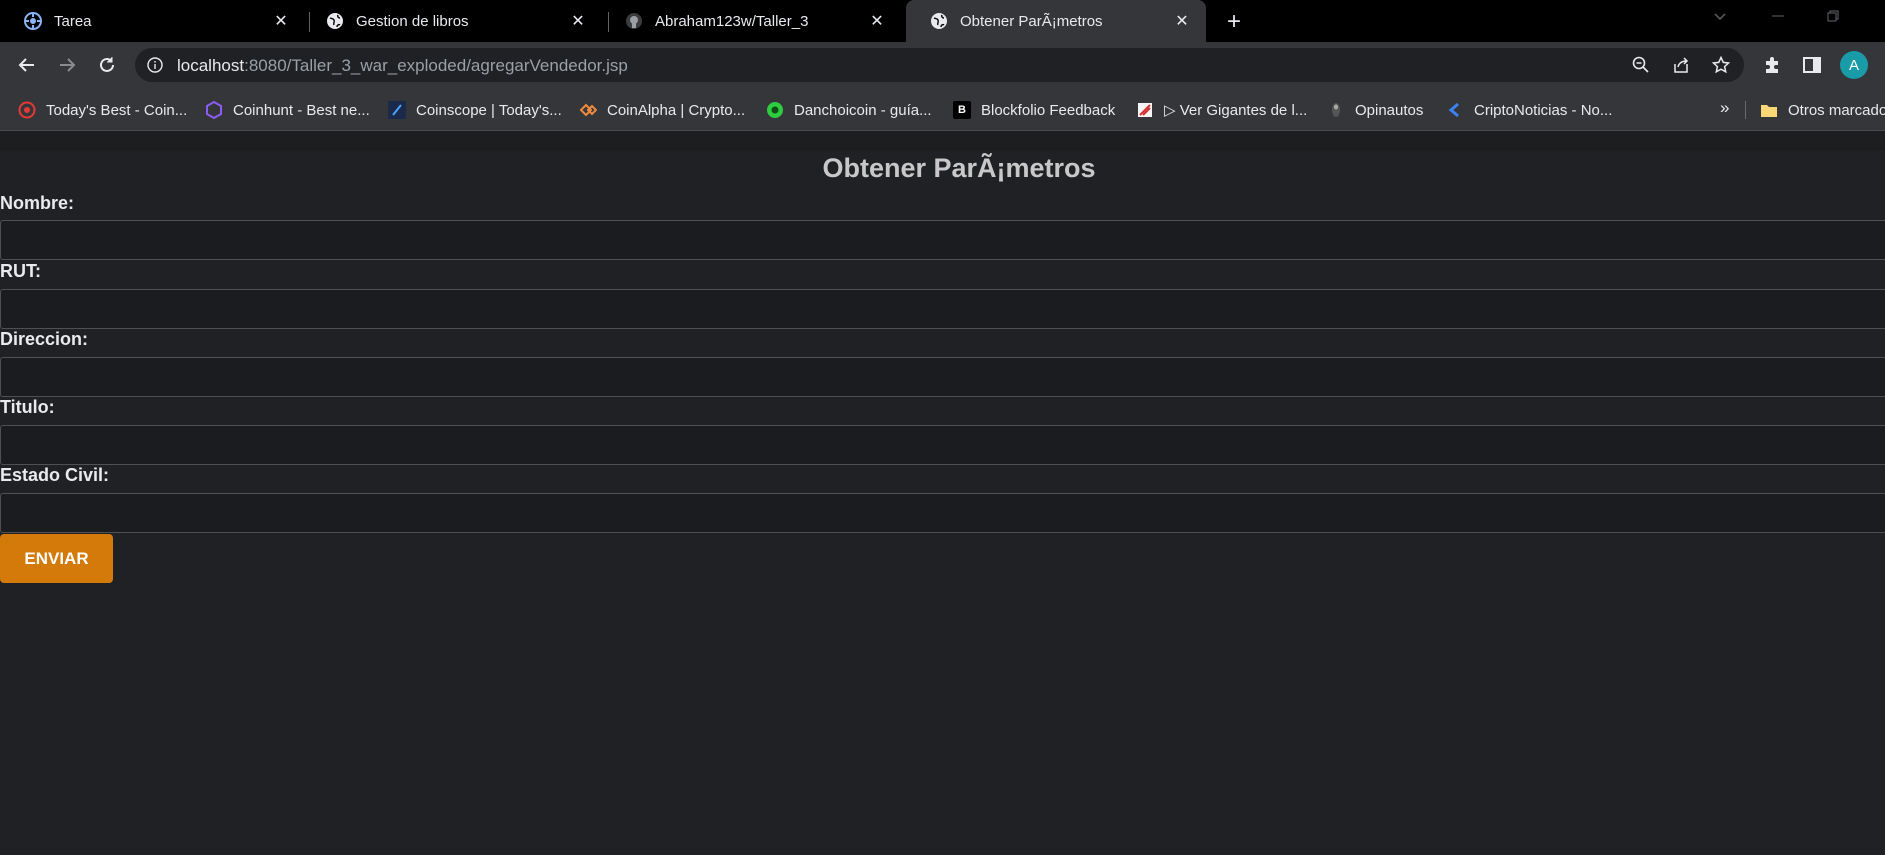 The width and height of the screenshot is (1885, 855). I want to click on label-direccion: Direccion:, so click(44, 339).